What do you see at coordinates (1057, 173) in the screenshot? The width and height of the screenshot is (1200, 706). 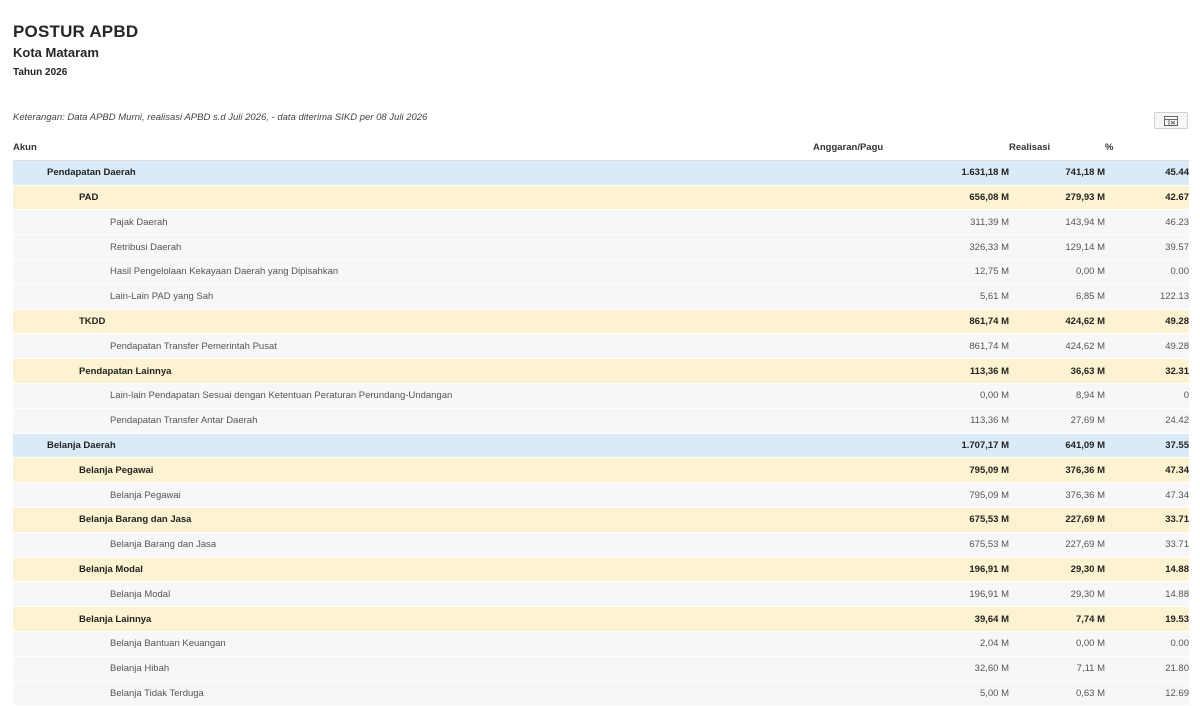 I see `cell-realisasi: 741,18 M` at bounding box center [1057, 173].